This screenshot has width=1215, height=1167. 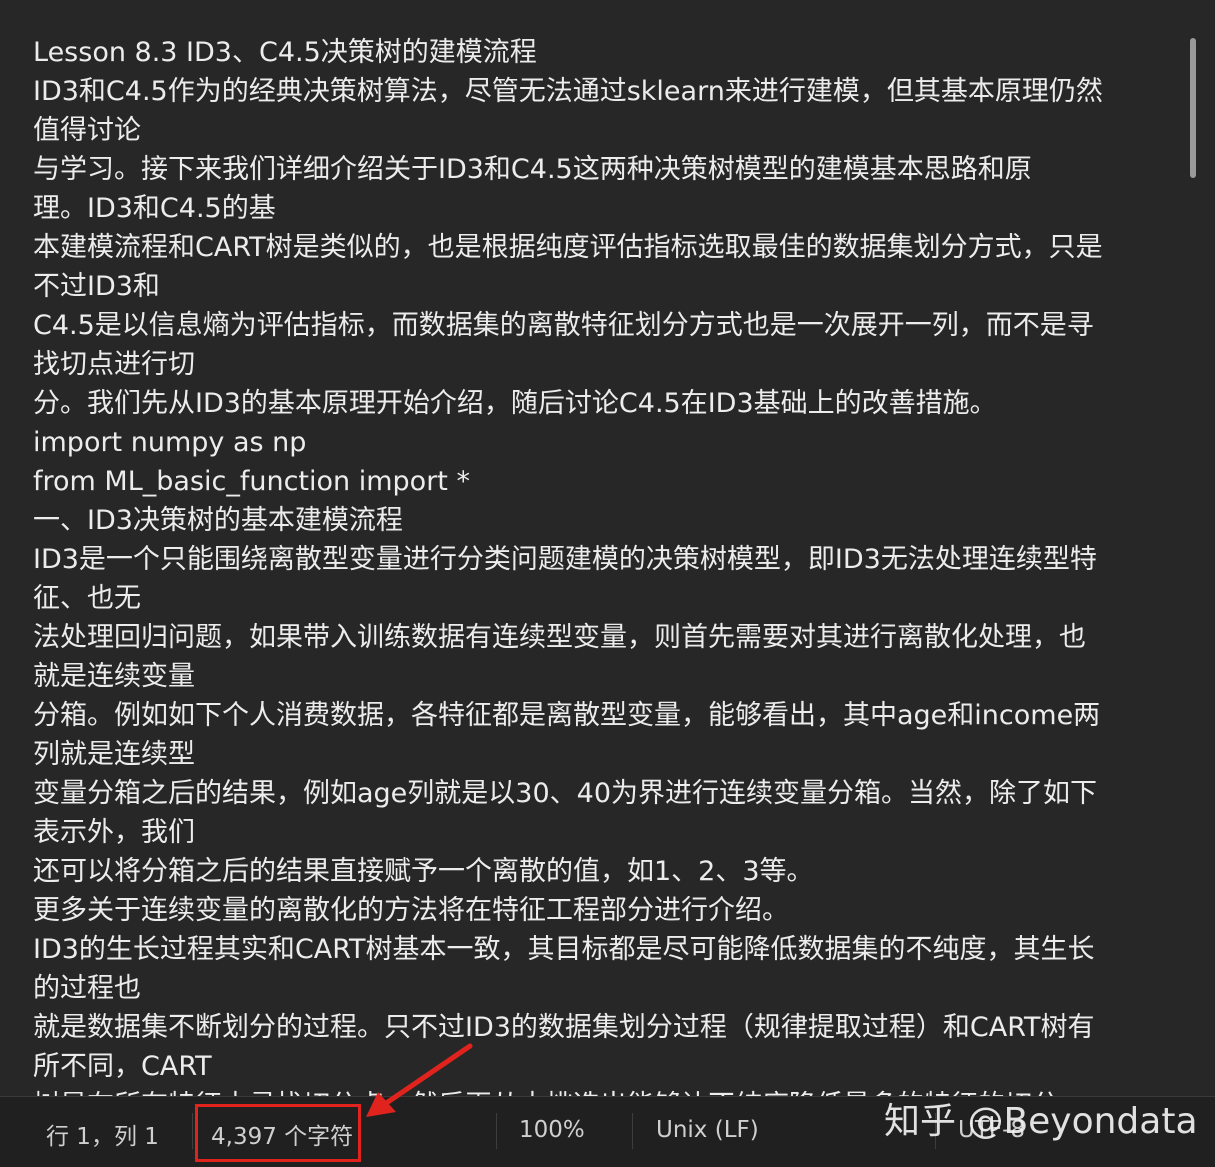 I want to click on text-line: 理。ID3和C4.5的基, so click(x=154, y=208).